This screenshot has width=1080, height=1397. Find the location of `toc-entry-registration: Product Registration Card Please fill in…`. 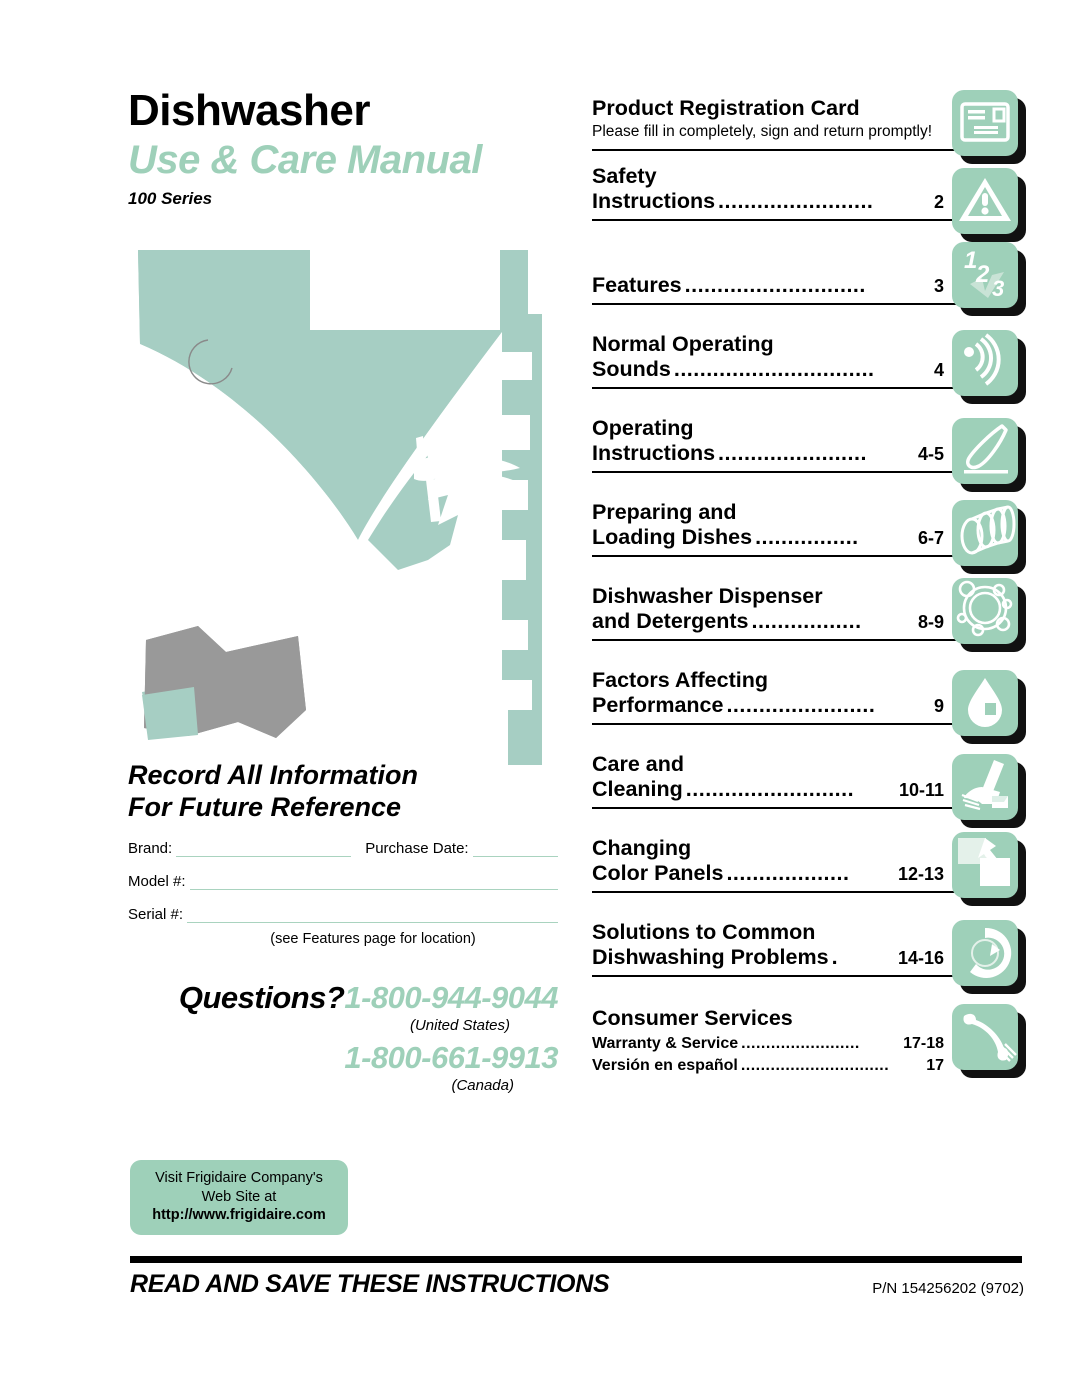

toc-entry-registration: Product Registration Card Please fill in… is located at coordinates (809, 127).